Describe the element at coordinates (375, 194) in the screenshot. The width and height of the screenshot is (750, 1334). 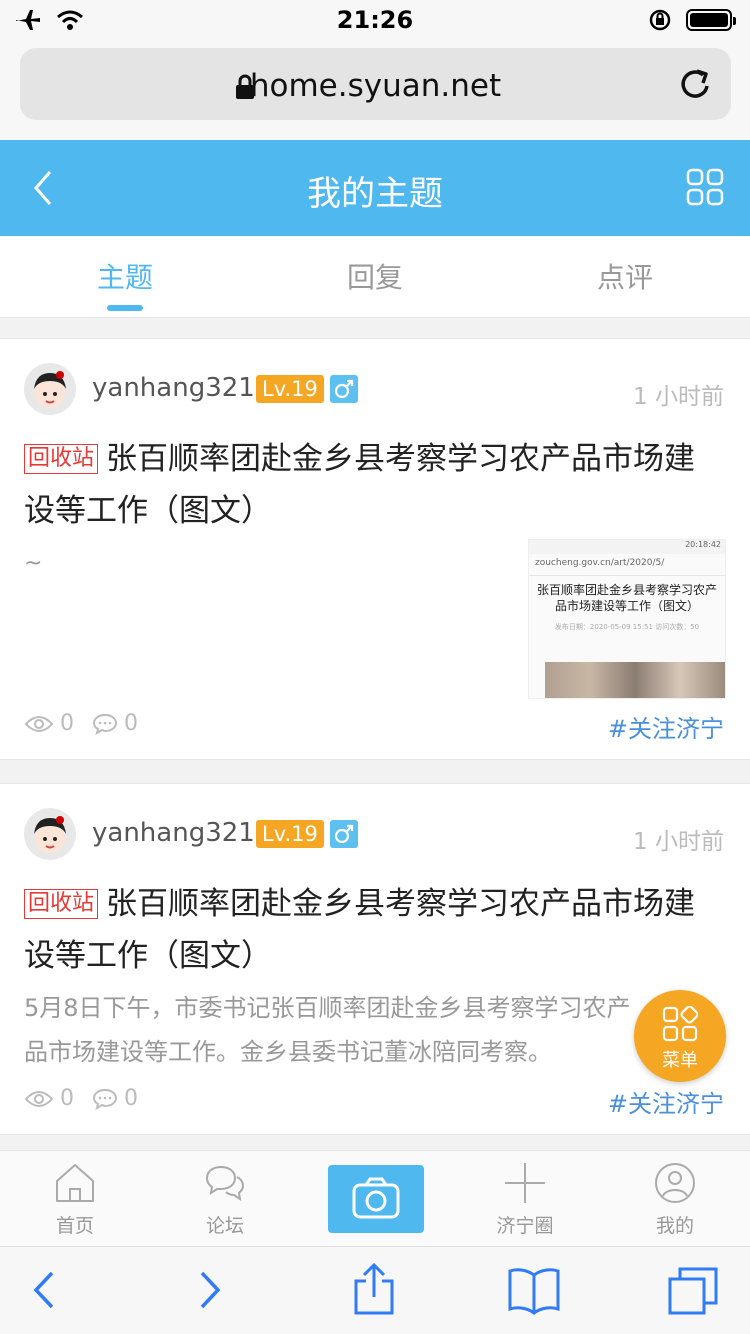
I see `page-title: 我的主题` at that location.